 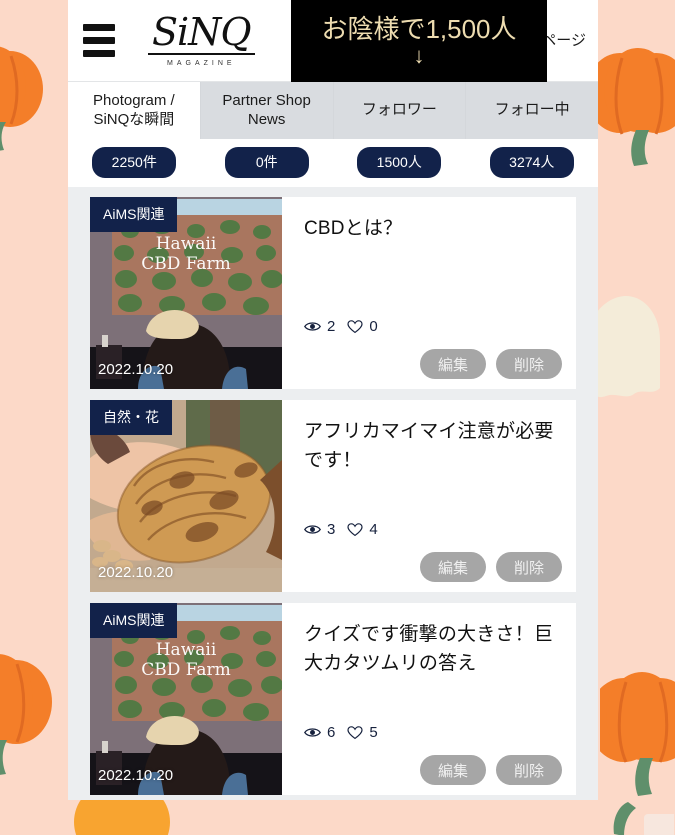 I want to click on stat-cell: 2250件, so click(x=134, y=162).